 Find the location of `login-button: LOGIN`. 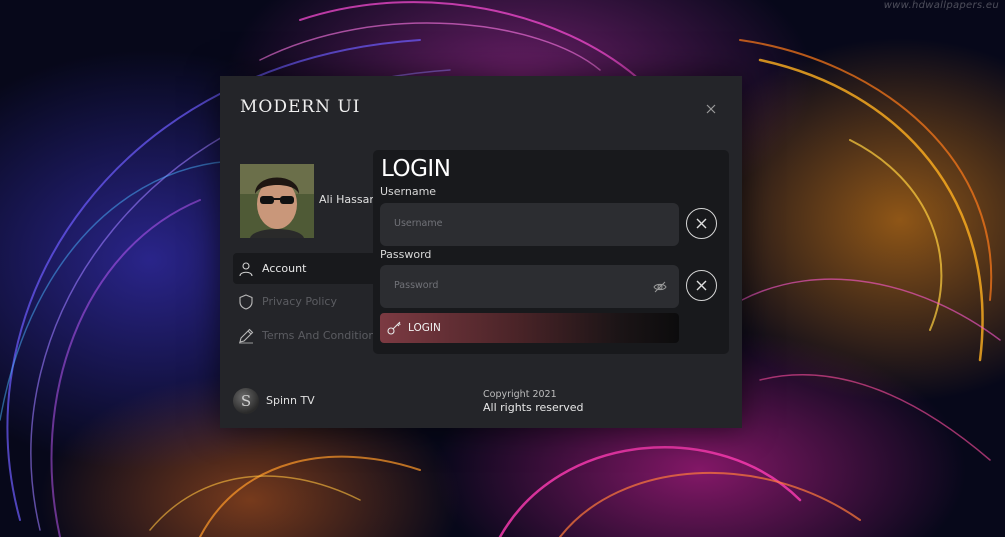

login-button: LOGIN is located at coordinates (529, 328).